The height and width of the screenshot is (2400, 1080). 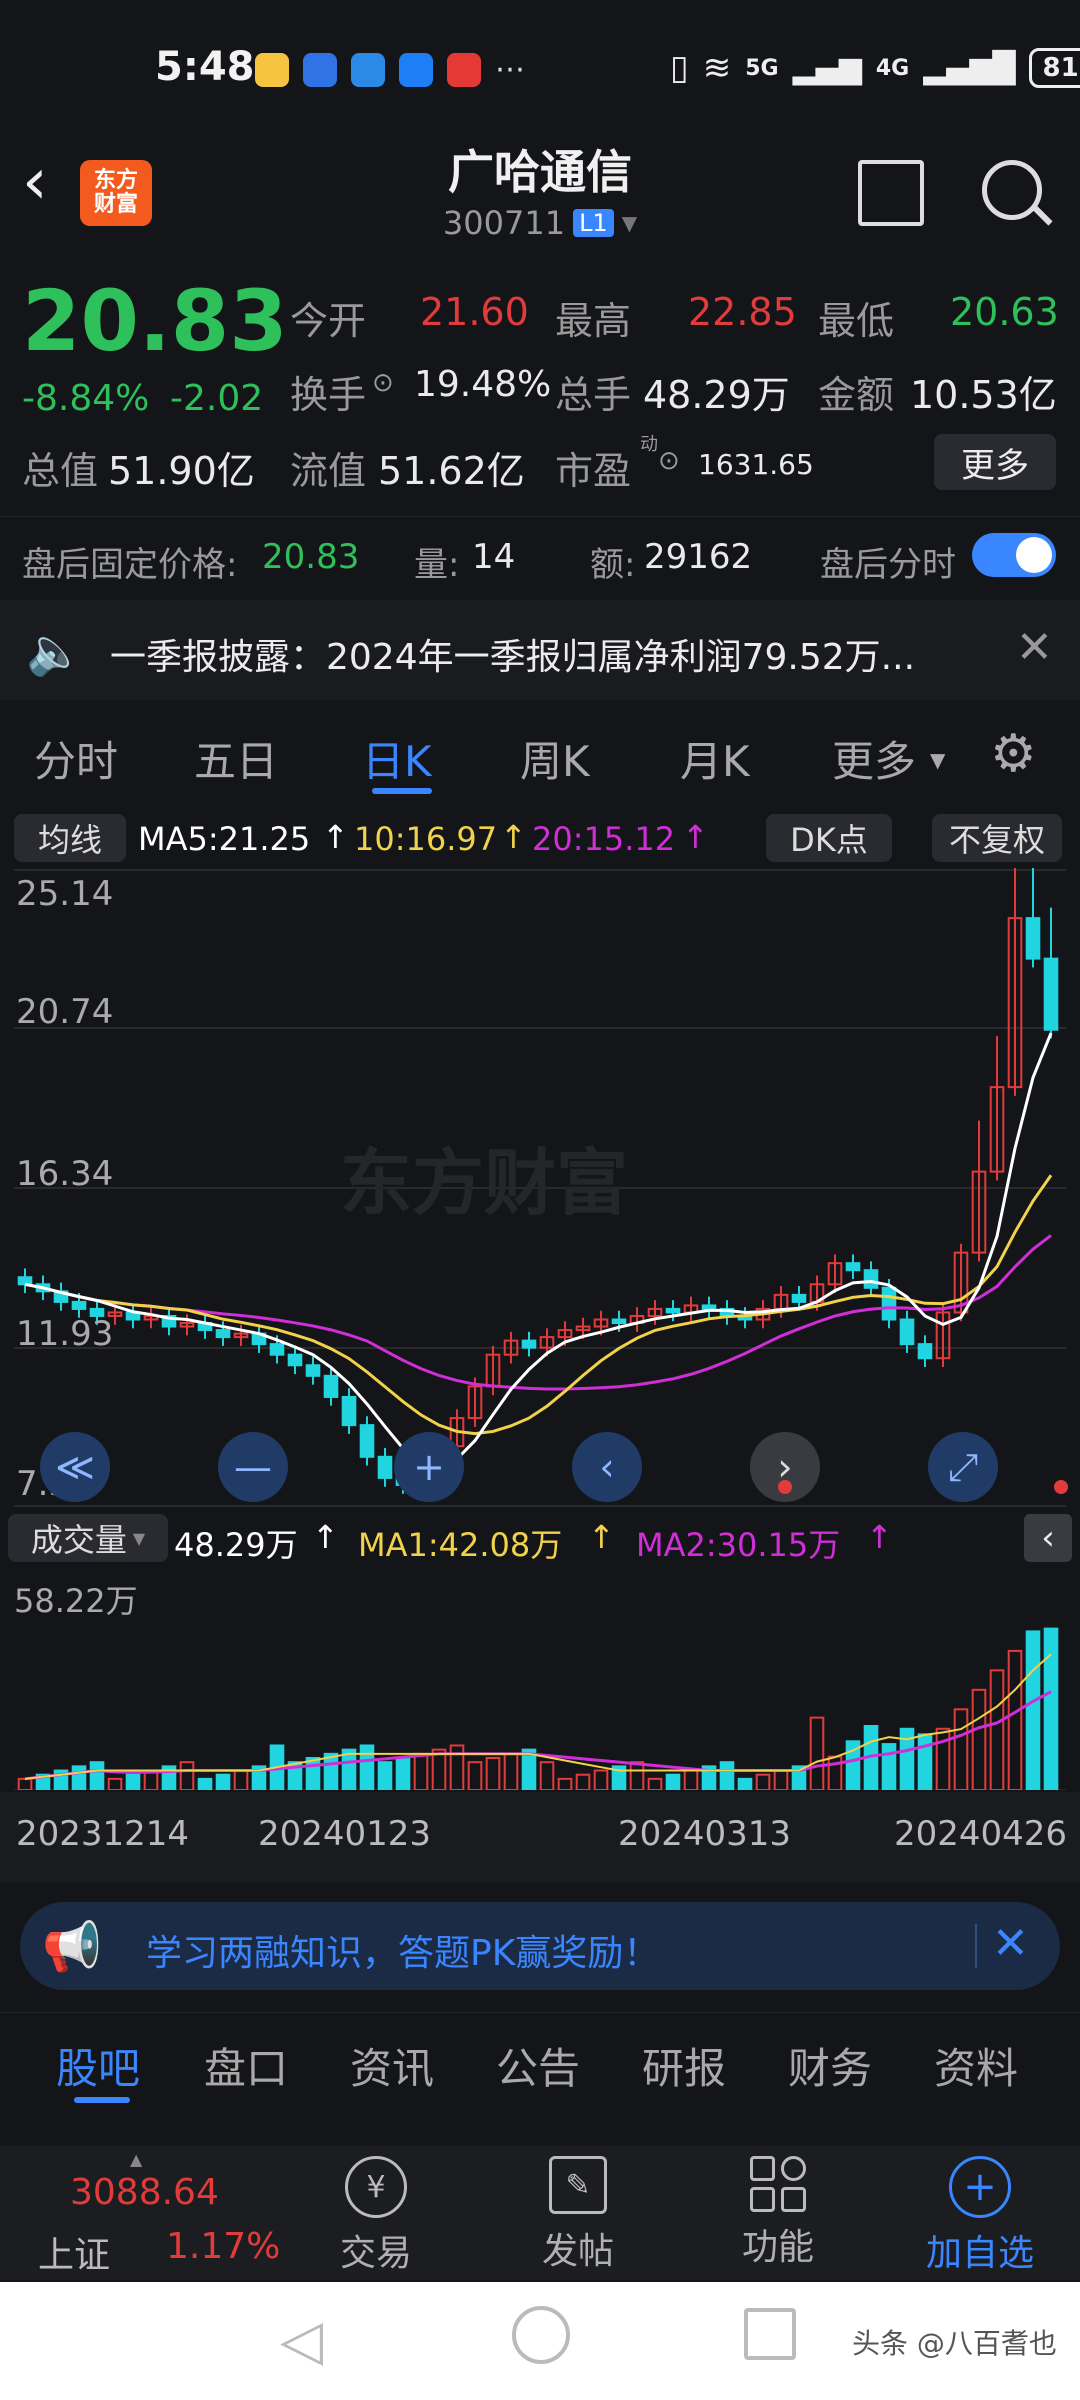 I want to click on nav-post: ✎ 发帖, so click(x=578, y=2216).